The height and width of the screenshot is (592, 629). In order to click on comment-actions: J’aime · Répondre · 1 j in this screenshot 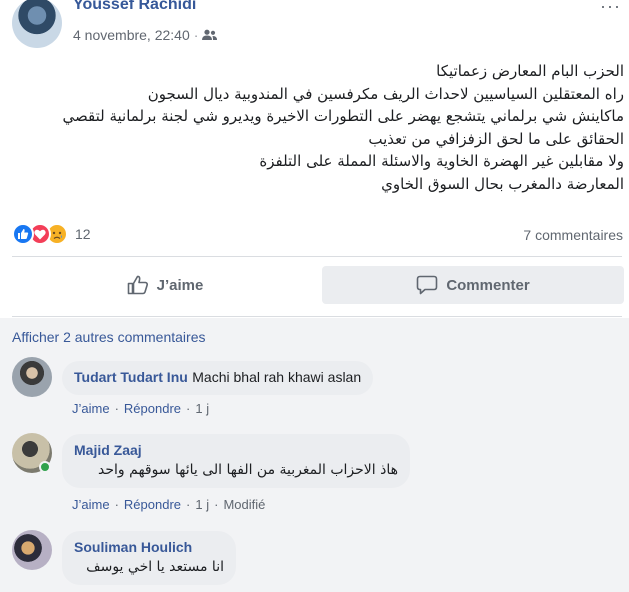, I will do `click(141, 408)`.